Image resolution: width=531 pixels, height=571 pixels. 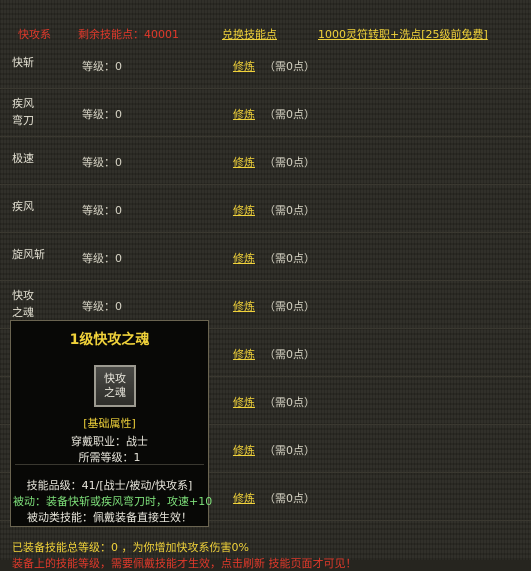 I want to click on skill-icon-label: 快攻 之魂, so click(x=115, y=385).